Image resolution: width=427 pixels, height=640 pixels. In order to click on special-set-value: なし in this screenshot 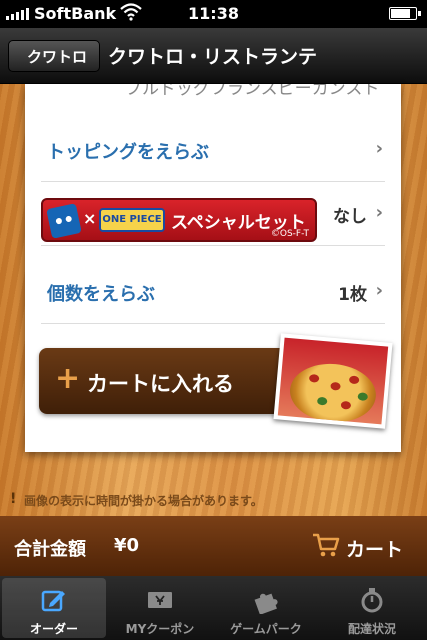, I will do `click(350, 217)`.